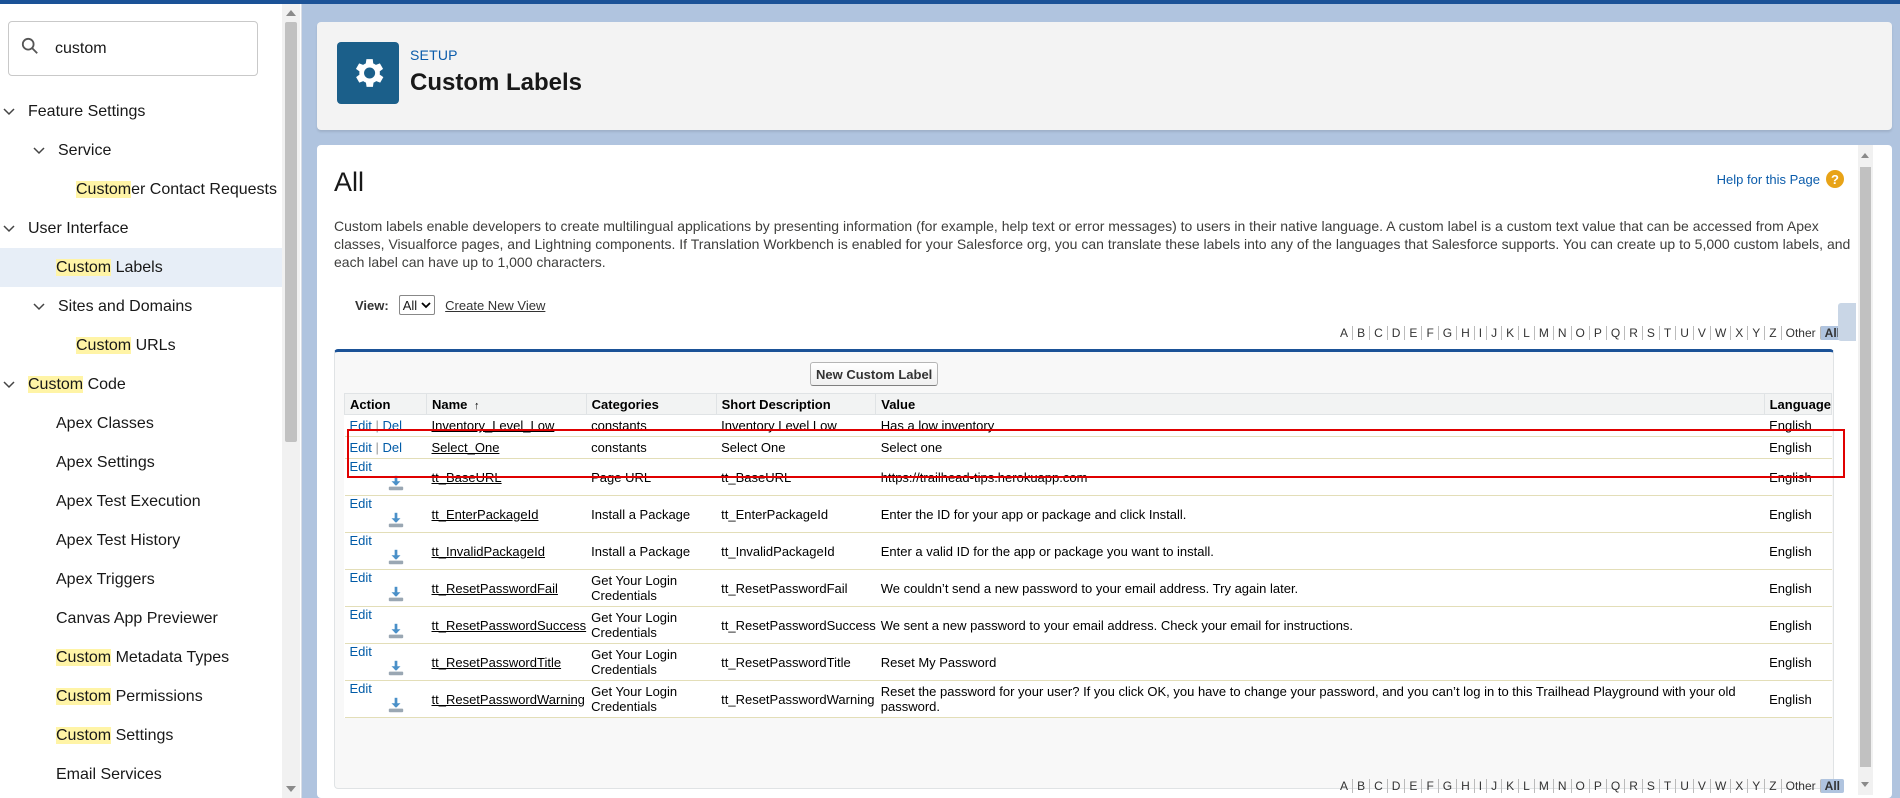 This screenshot has height=798, width=1900. Describe the element at coordinates (506, 477) in the screenshot. I see `label-name: tt_BaseURL` at that location.